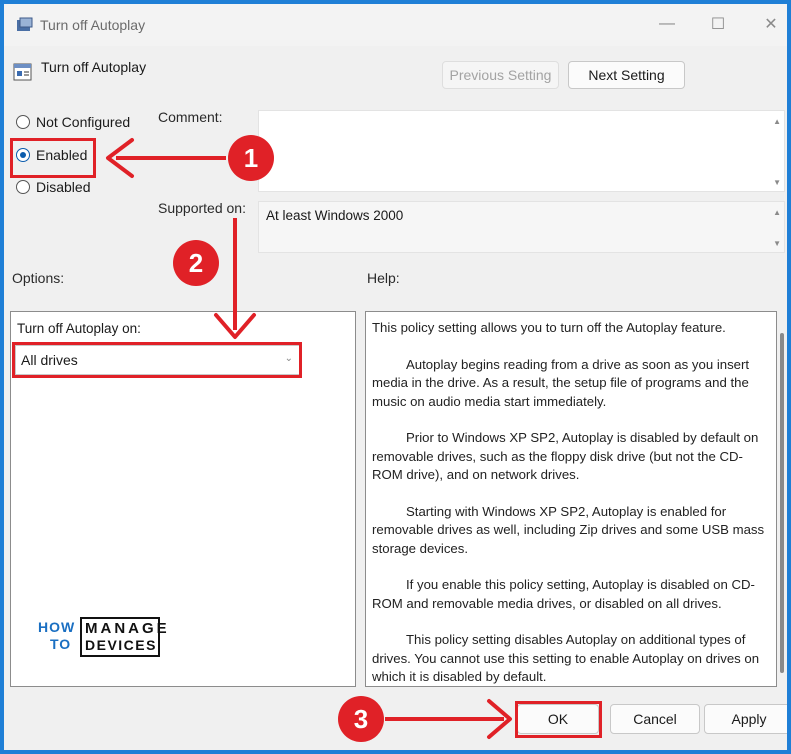  I want to click on help-scrollbar, so click(782, 499).